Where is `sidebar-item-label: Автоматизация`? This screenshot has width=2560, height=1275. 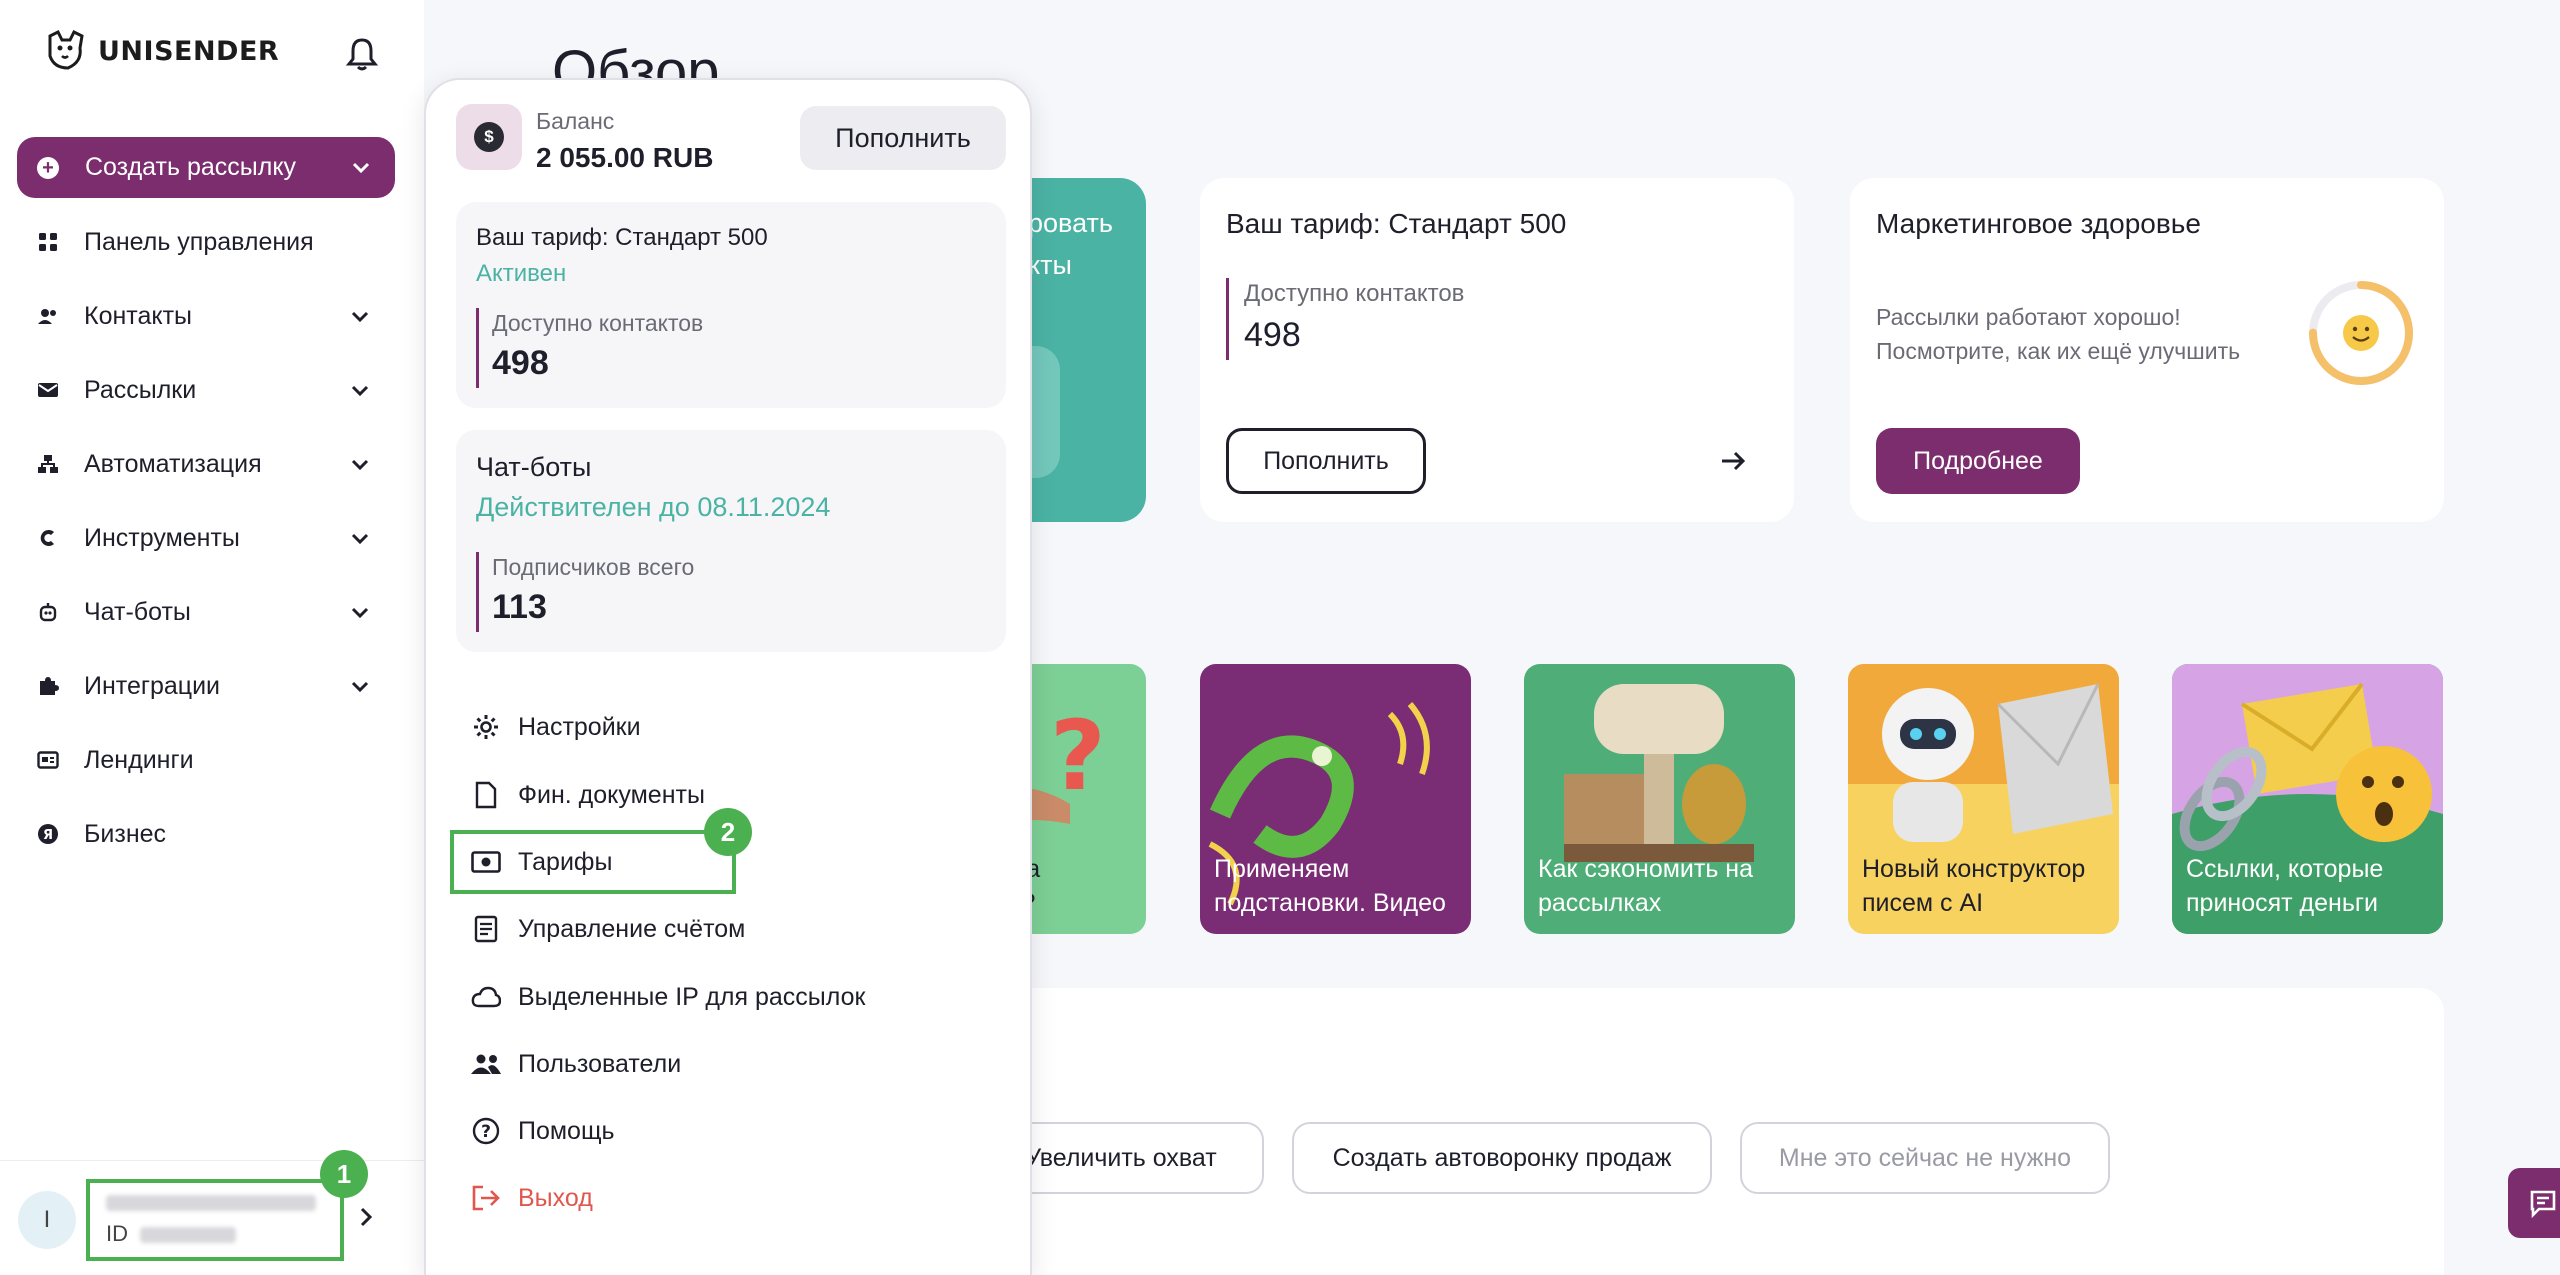
sidebar-item-label: Автоматизация is located at coordinates (173, 463).